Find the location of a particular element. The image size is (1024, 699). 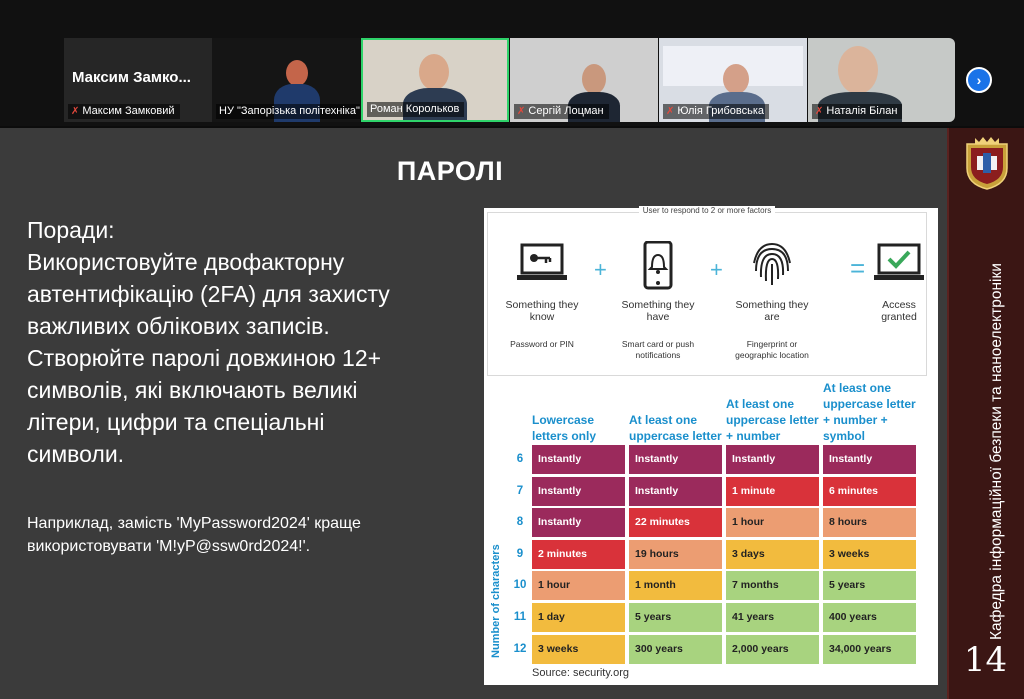

slide-page-number: 14 is located at coordinates (985, 660).